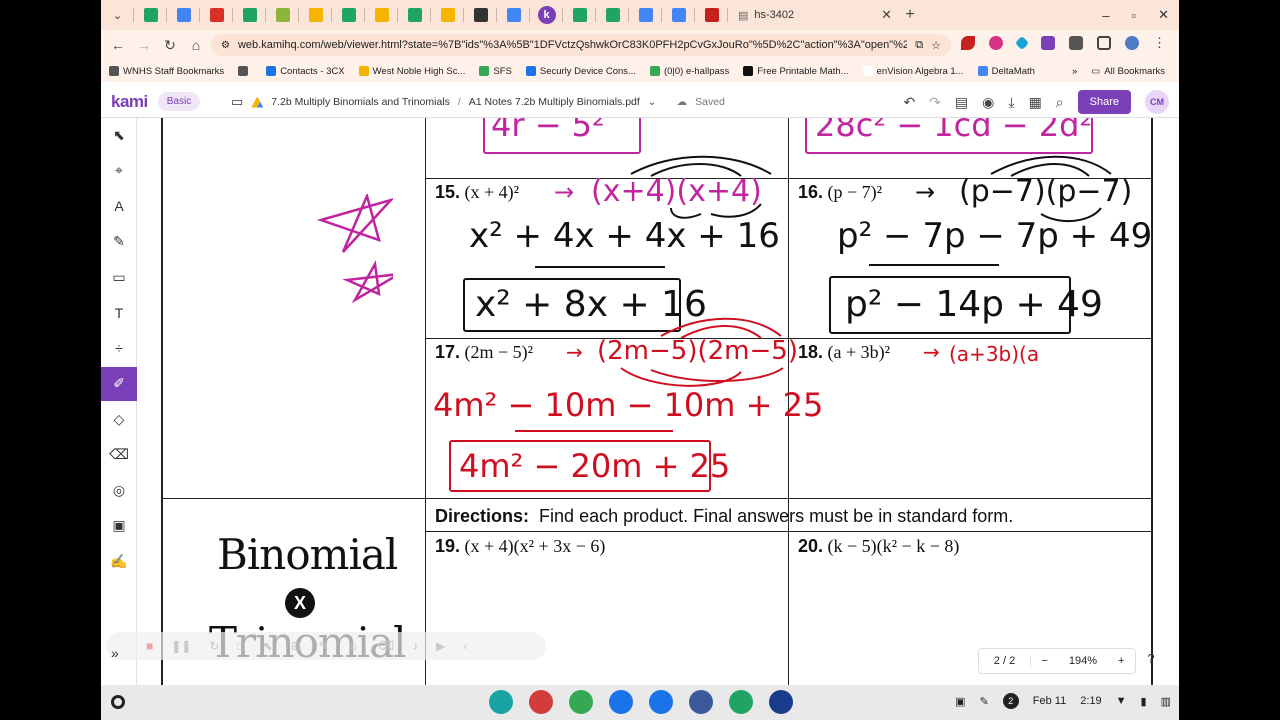  Describe the element at coordinates (781, 702) in the screenshot. I see `epson-app-icon` at that location.